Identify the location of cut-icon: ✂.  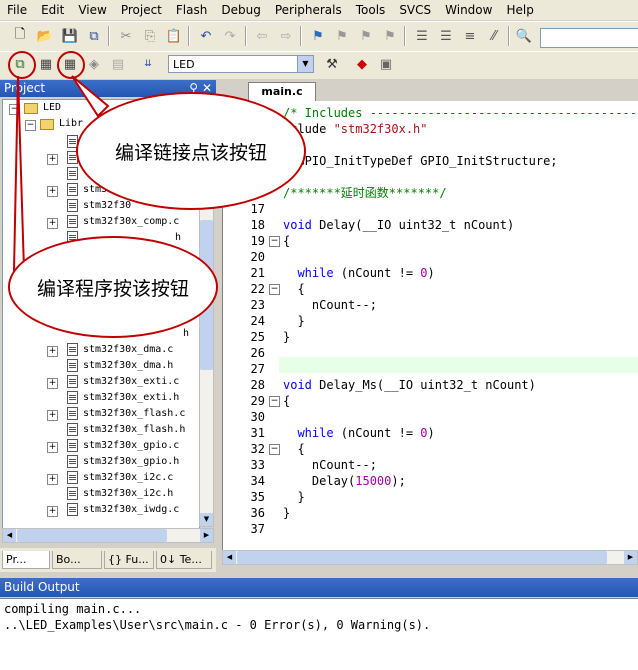
(126, 36).